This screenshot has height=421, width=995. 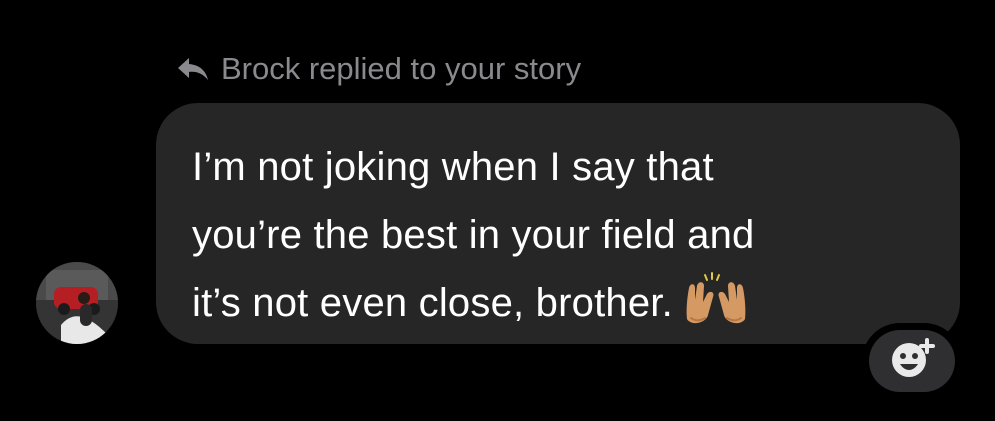 What do you see at coordinates (401, 68) in the screenshot?
I see `story-reply-label: Brock replied to your story` at bounding box center [401, 68].